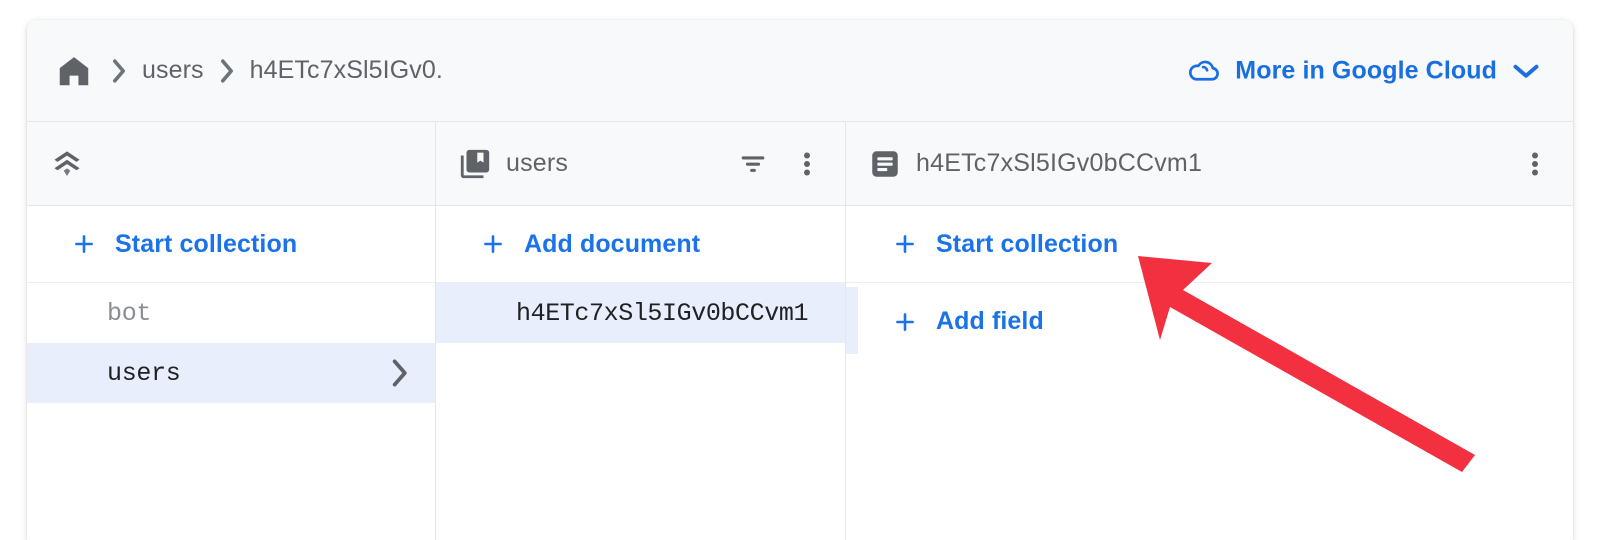 The width and height of the screenshot is (1600, 540). Describe the element at coordinates (144, 373) in the screenshot. I see `collection-name: users` at that location.